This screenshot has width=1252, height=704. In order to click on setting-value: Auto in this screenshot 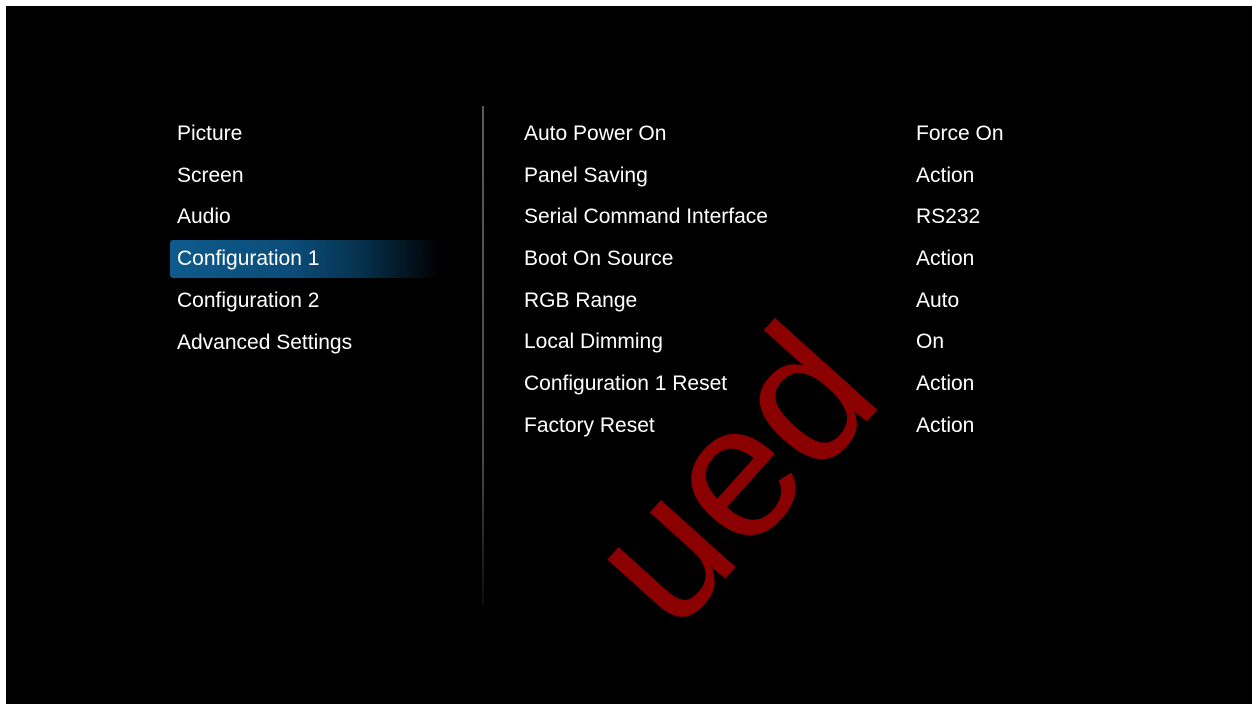, I will do `click(938, 300)`.